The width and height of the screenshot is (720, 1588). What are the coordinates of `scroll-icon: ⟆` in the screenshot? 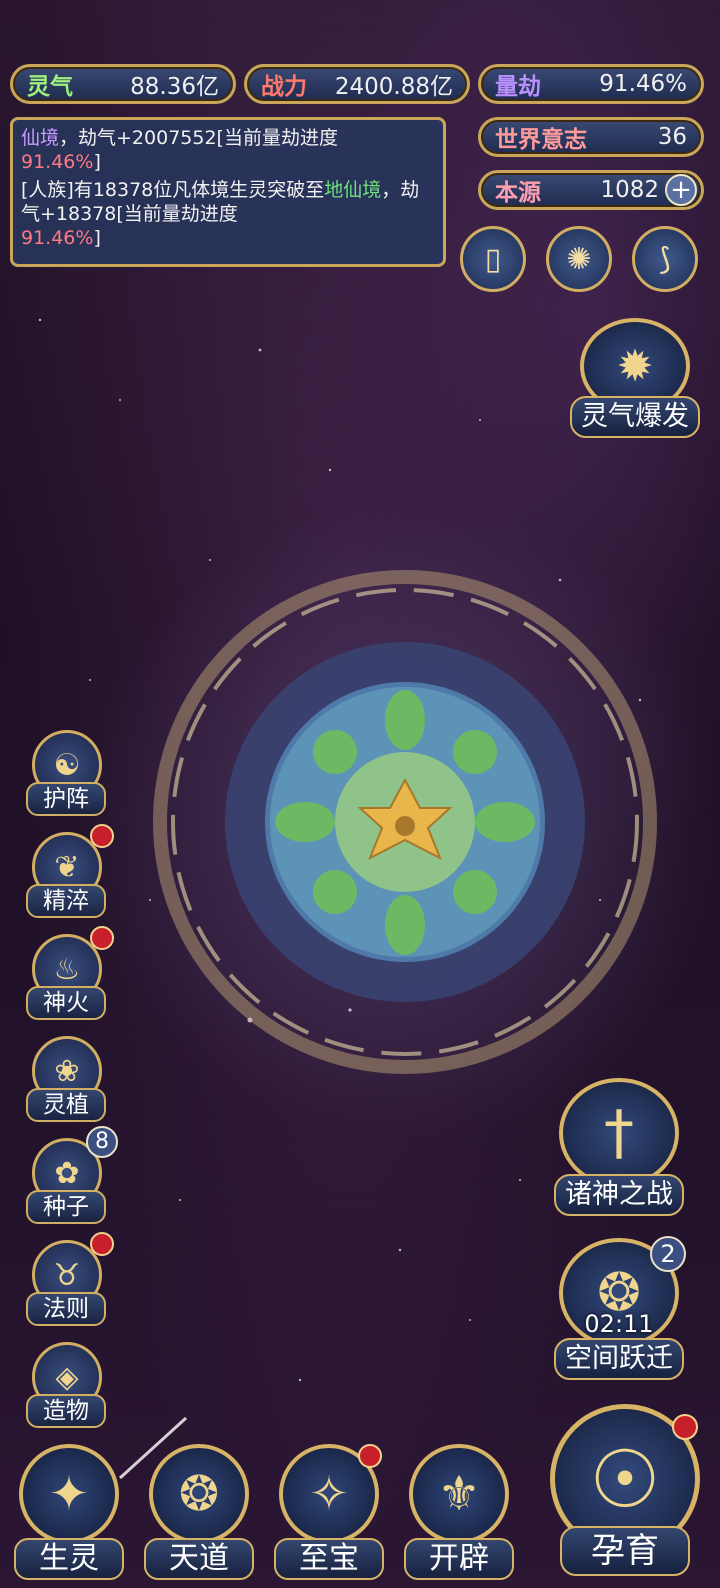 It's located at (665, 259).